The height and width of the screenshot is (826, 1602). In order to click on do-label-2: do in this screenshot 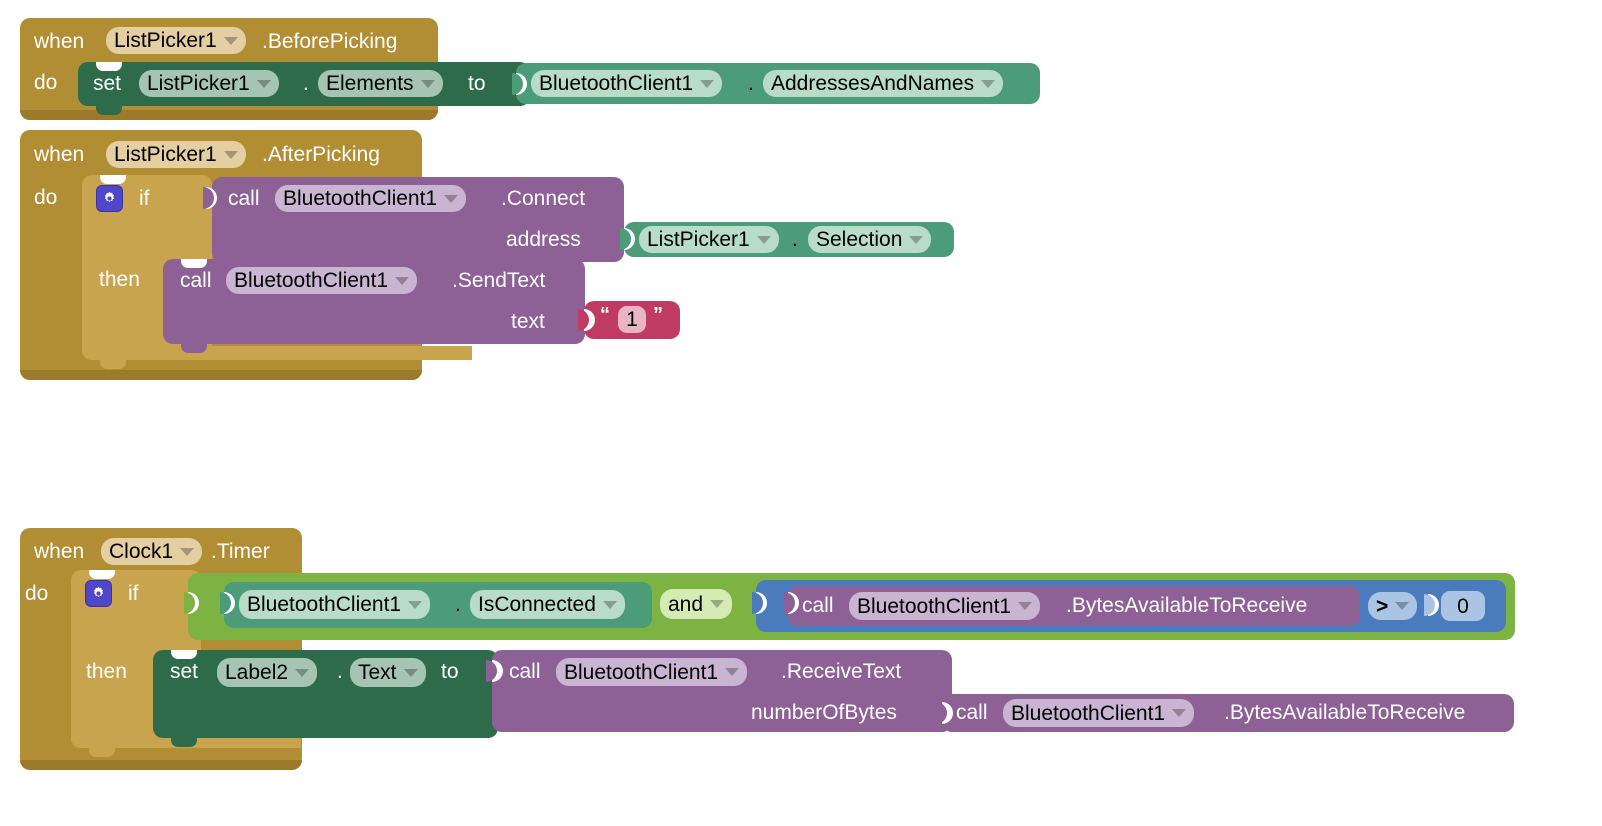, I will do `click(46, 197)`.